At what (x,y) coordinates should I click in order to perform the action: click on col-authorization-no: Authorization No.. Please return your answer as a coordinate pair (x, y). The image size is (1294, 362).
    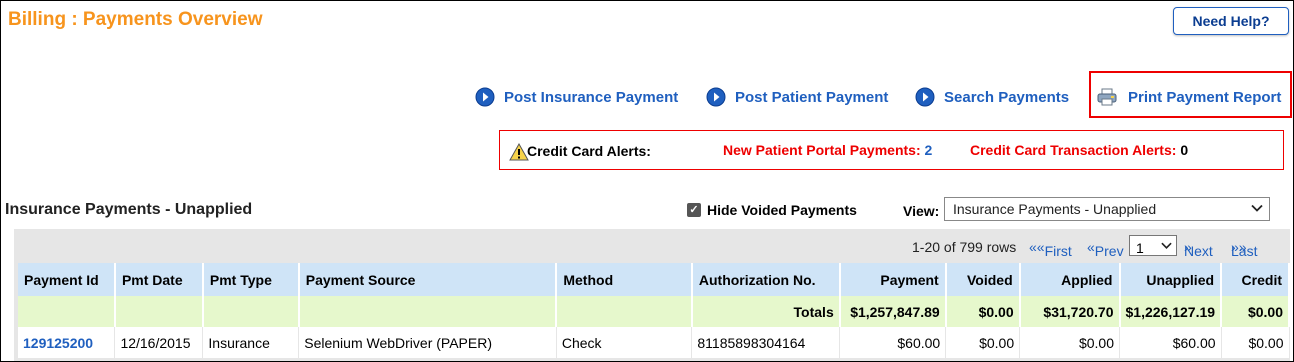
    Looking at the image, I should click on (766, 279).